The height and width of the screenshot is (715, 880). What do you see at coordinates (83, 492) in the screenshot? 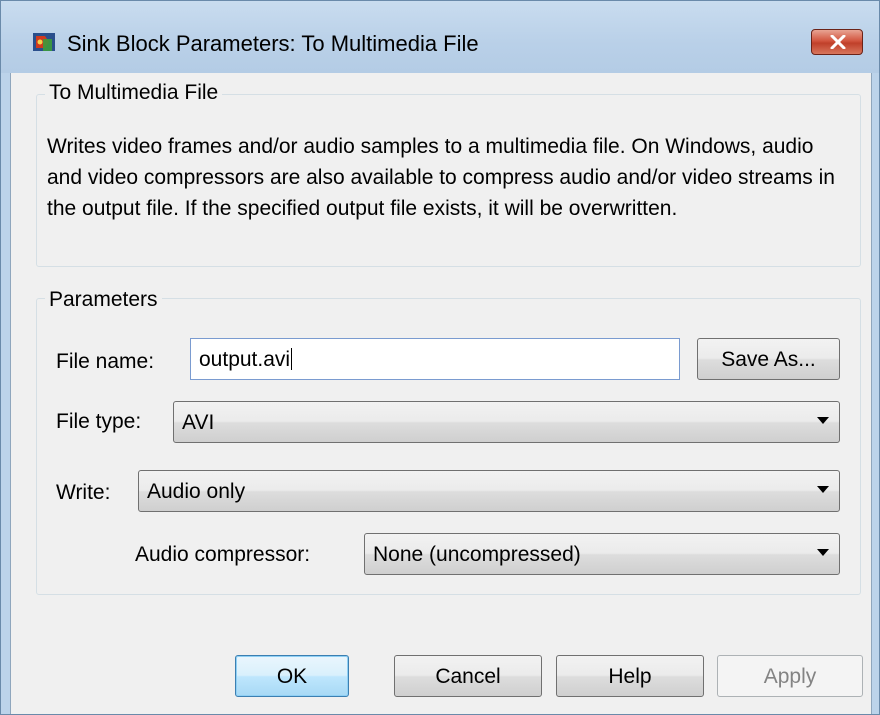
I see `write-label: Write:` at bounding box center [83, 492].